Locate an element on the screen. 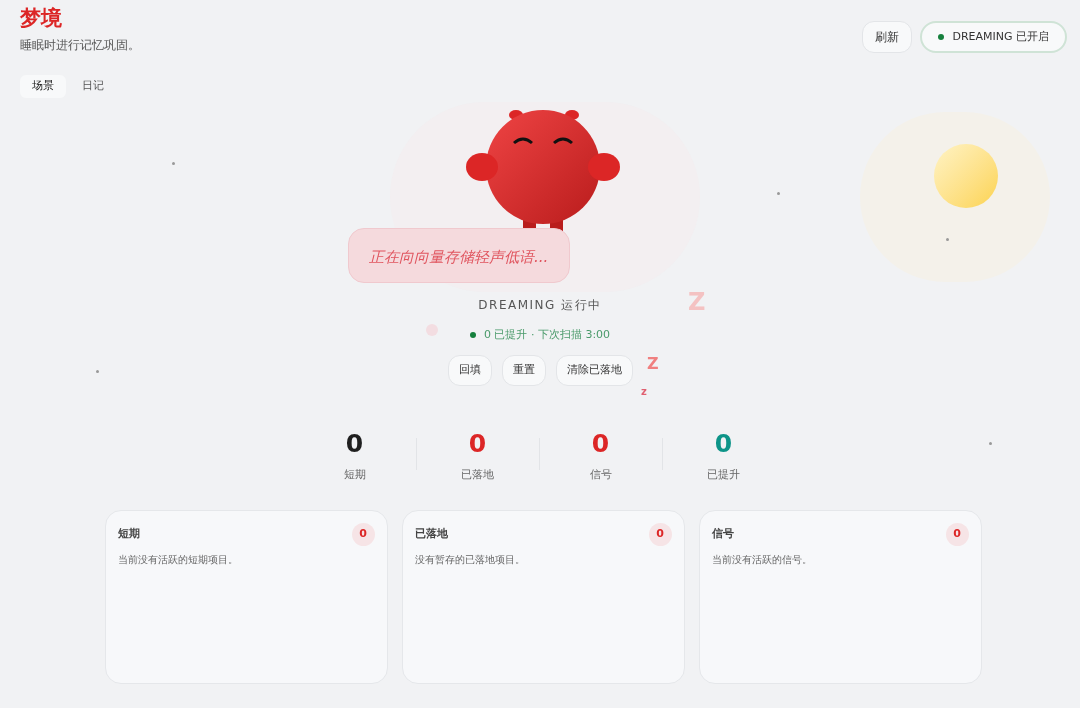 Image resolution: width=1080 pixels, height=708 pixels. sleep-mark: z is located at coordinates (644, 392).